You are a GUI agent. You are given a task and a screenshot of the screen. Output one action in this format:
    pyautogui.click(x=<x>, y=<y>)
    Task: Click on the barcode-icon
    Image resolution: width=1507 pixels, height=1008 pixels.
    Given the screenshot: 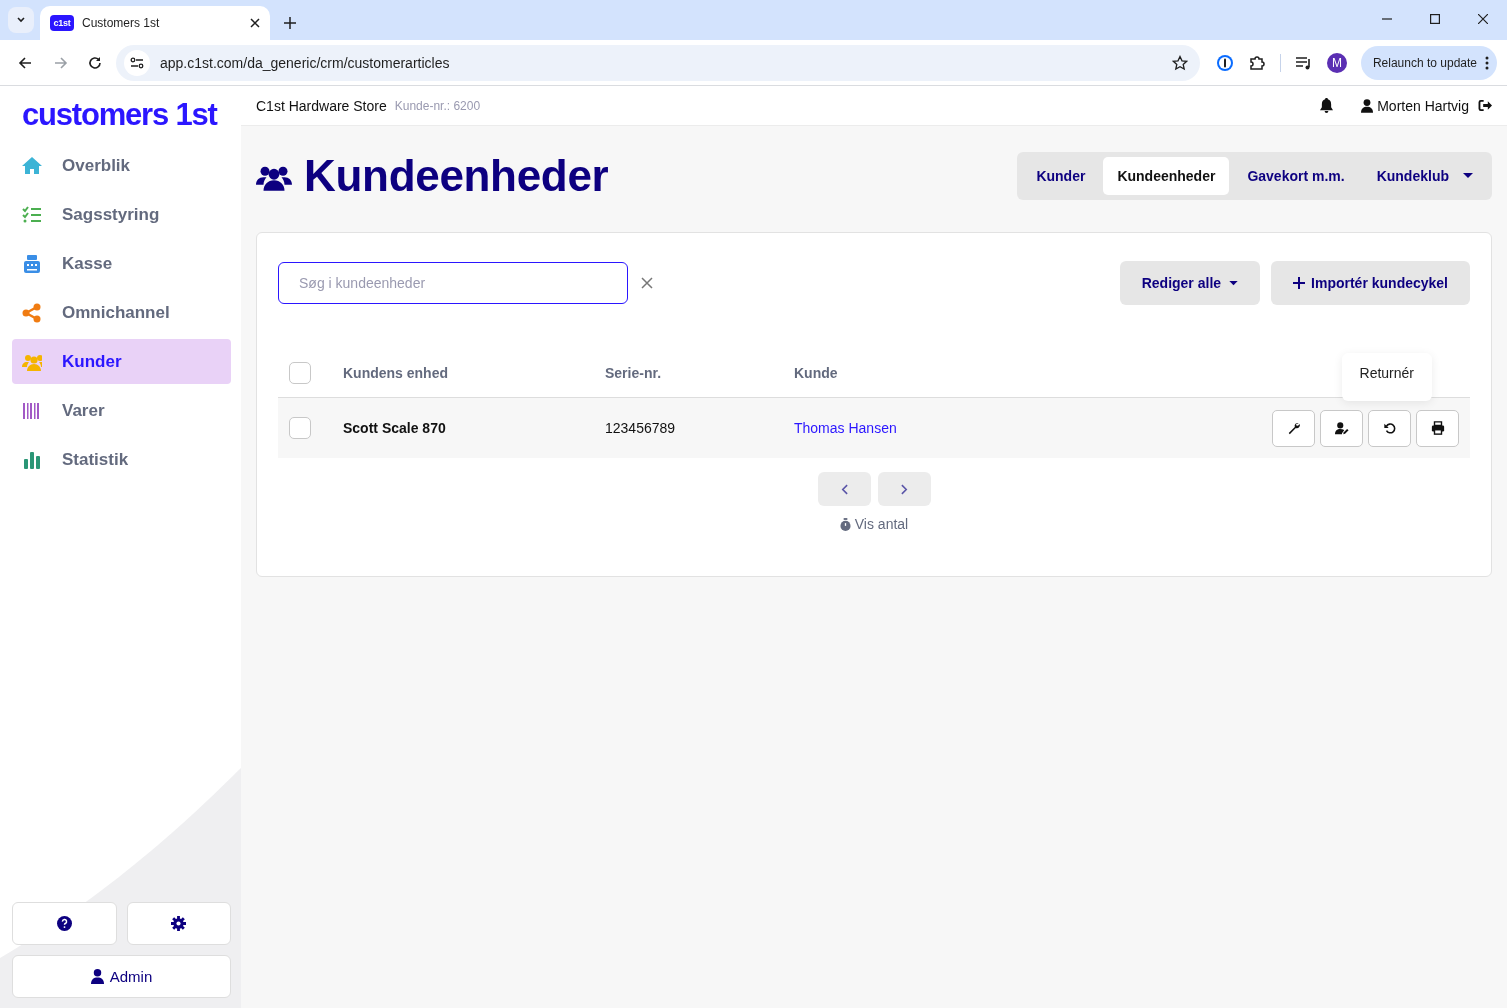 What is the action you would take?
    pyautogui.click(x=32, y=410)
    